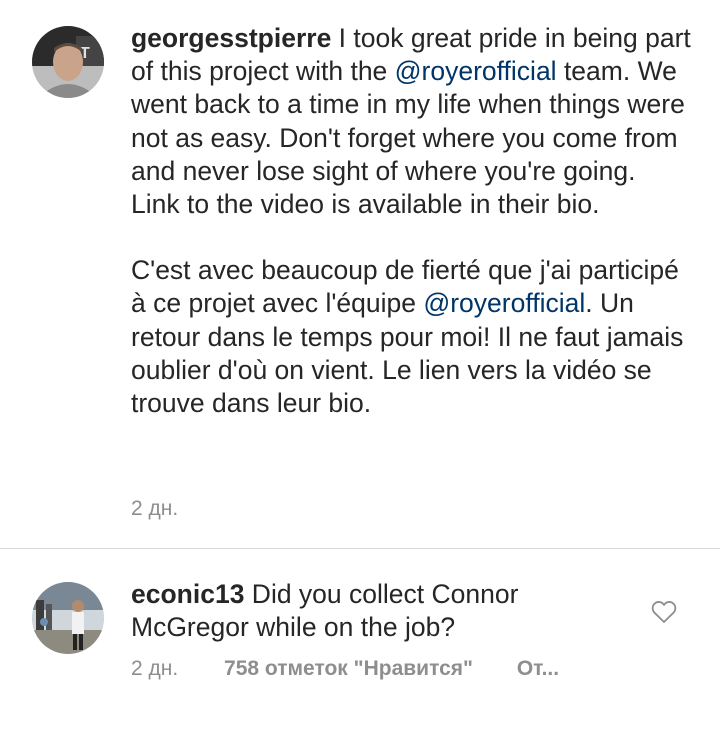 The width and height of the screenshot is (720, 730). Describe the element at coordinates (664, 612) in the screenshot. I see `heart-outline-icon` at that location.